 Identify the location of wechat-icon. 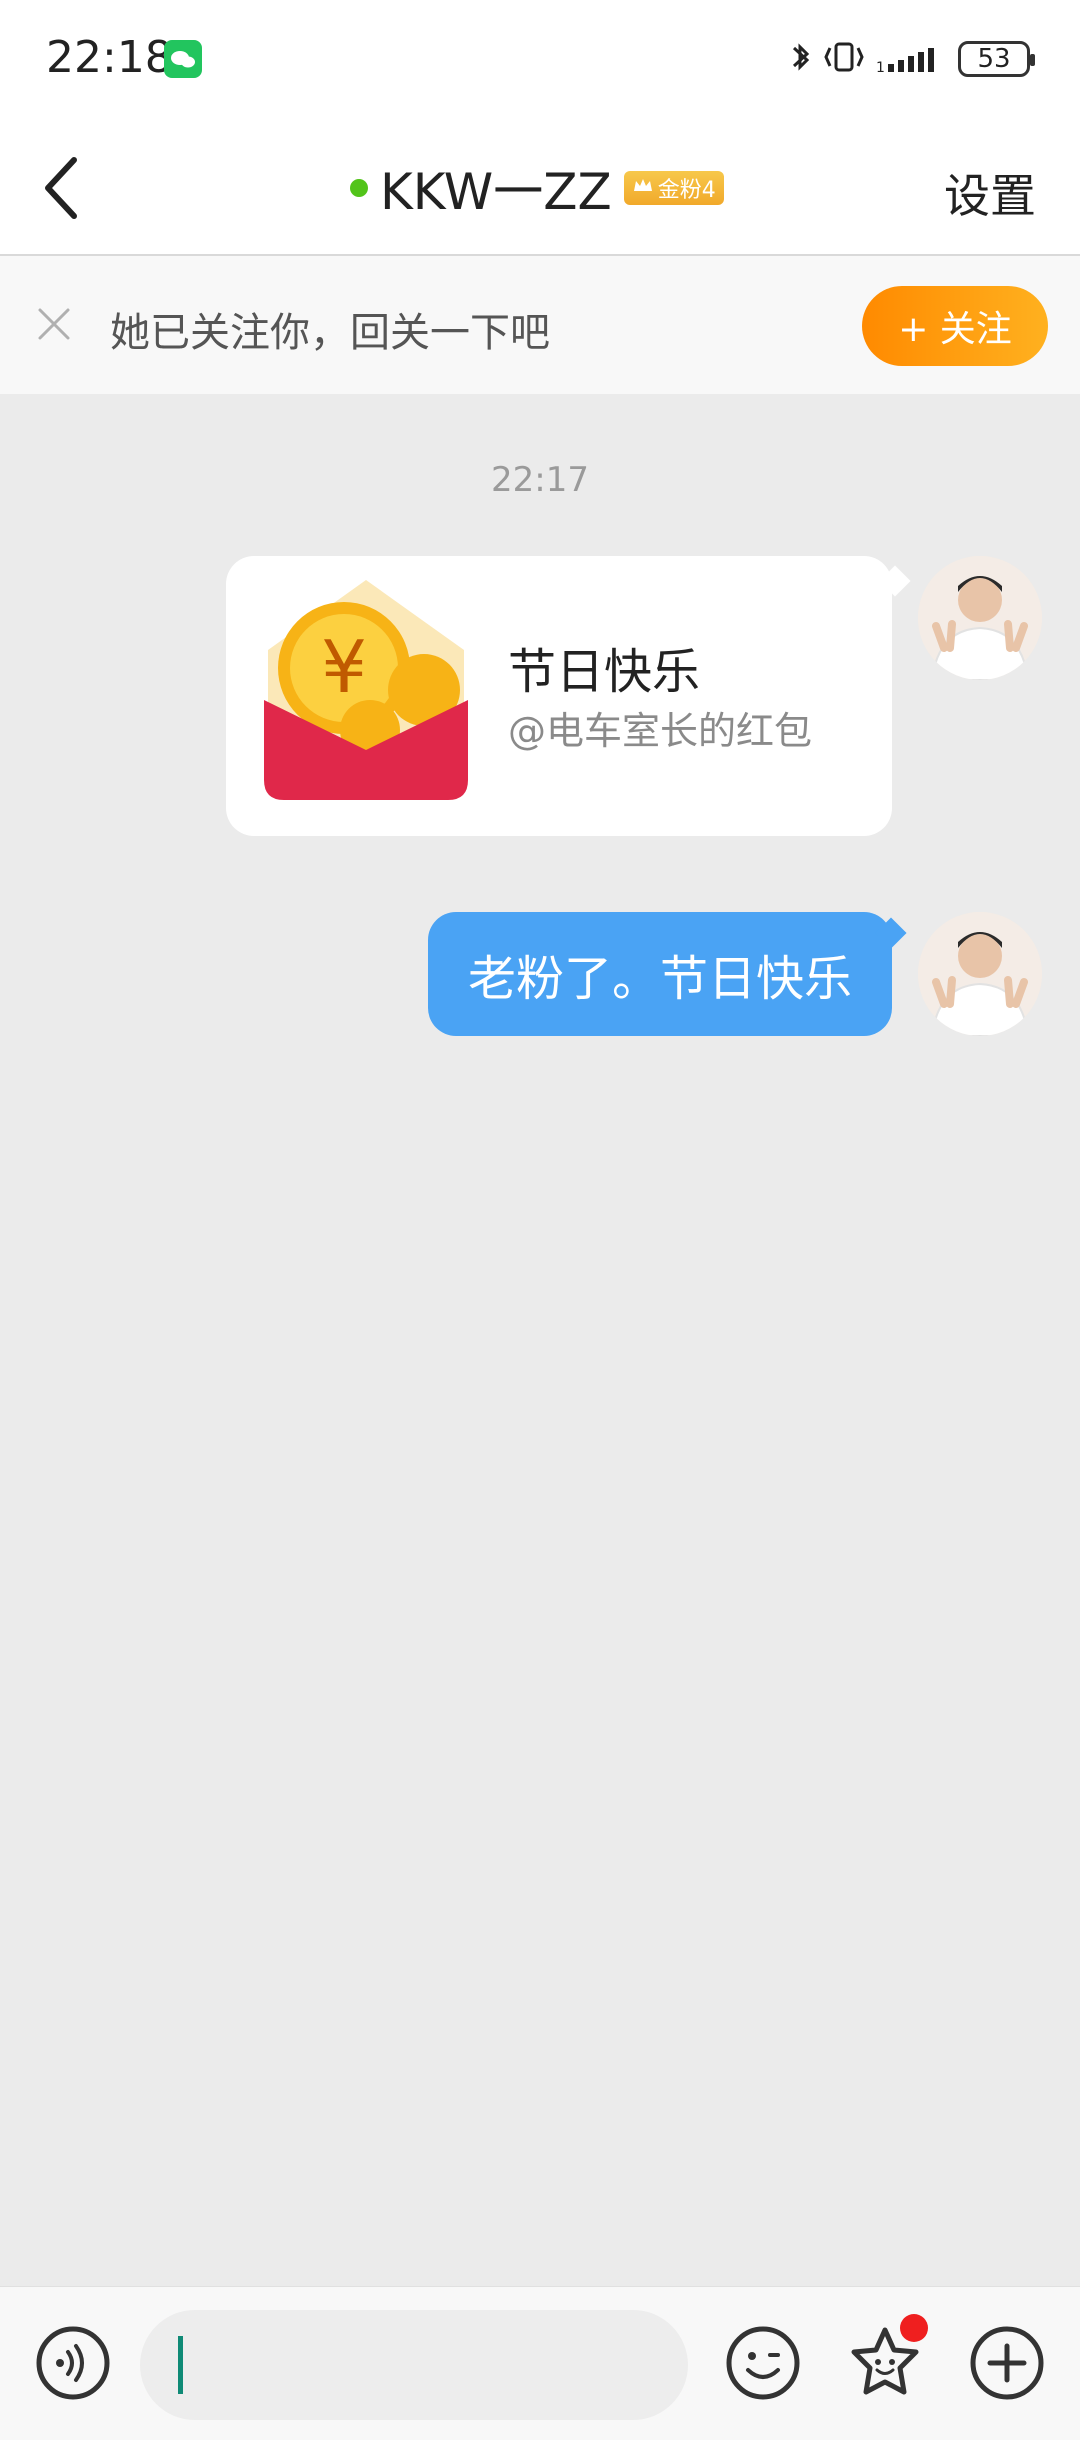
(183, 59).